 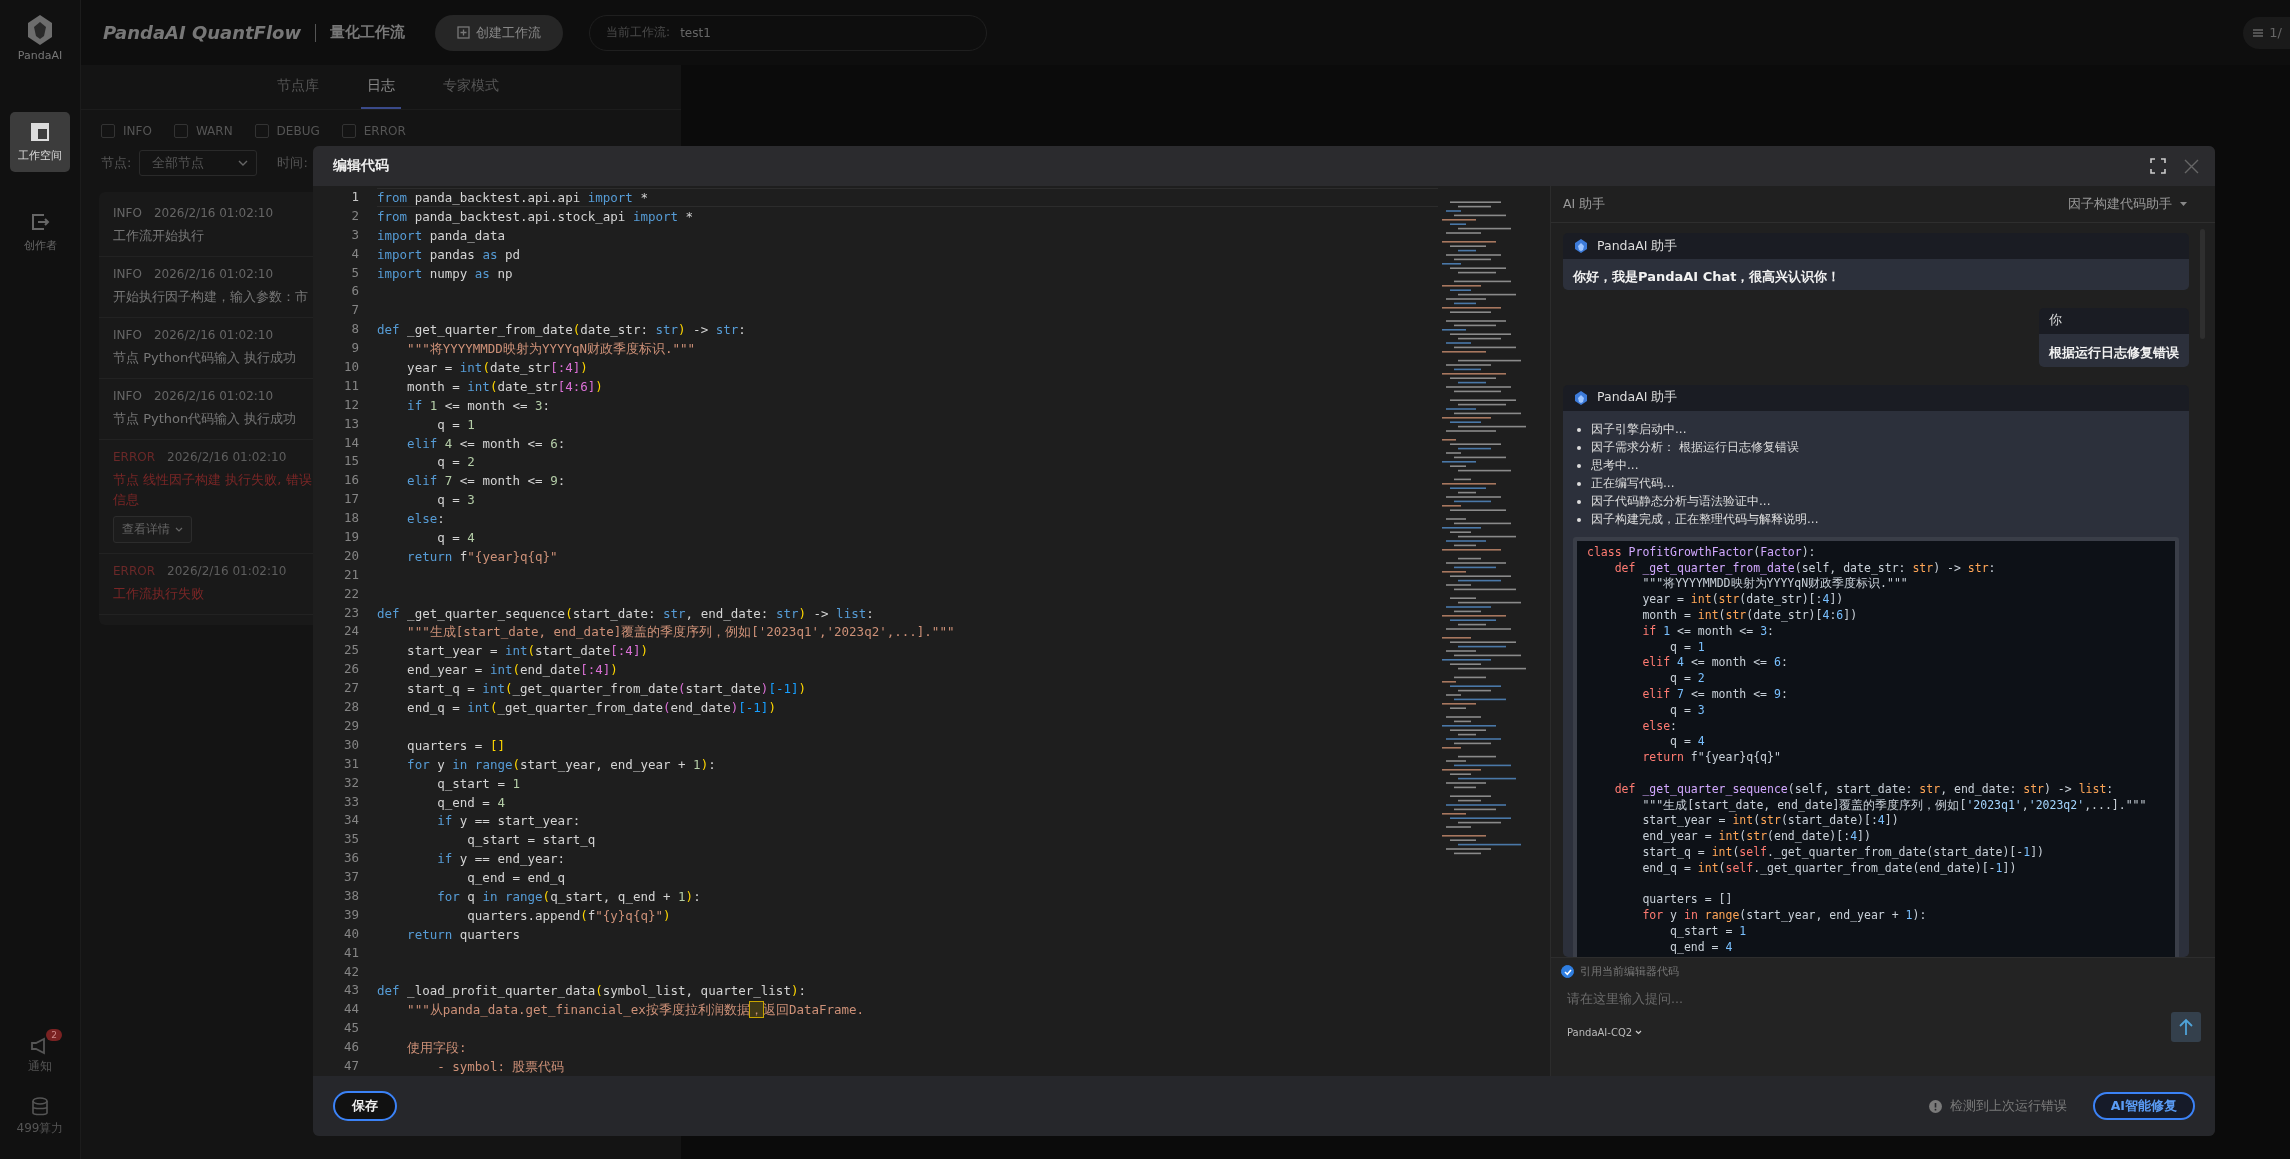 What do you see at coordinates (202, 32) in the screenshot?
I see `app-title: PandaAI QuantFlow` at bounding box center [202, 32].